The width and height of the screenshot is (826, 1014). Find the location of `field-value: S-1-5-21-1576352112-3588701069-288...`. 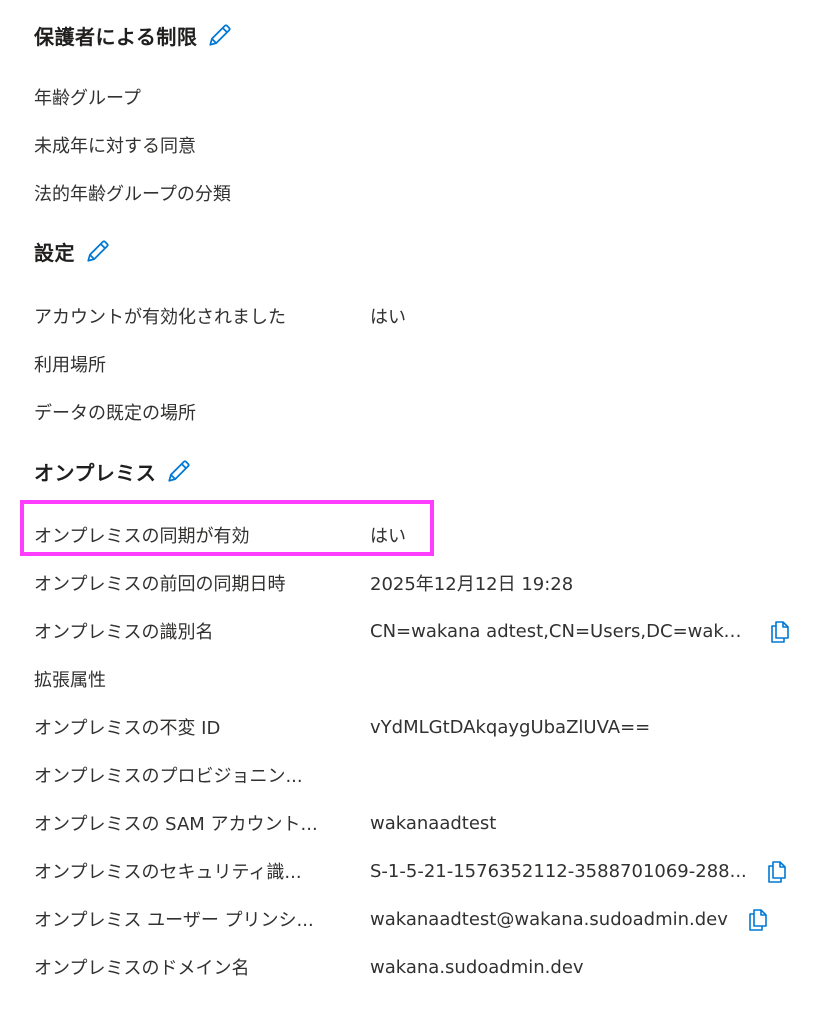

field-value: S-1-5-21-1576352112-3588701069-288... is located at coordinates (558, 871).